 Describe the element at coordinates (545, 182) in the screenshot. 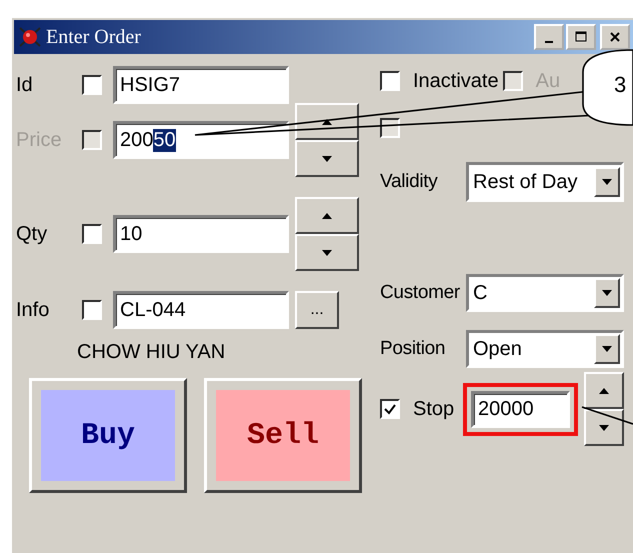

I see `dropdown: Rest of Day` at that location.